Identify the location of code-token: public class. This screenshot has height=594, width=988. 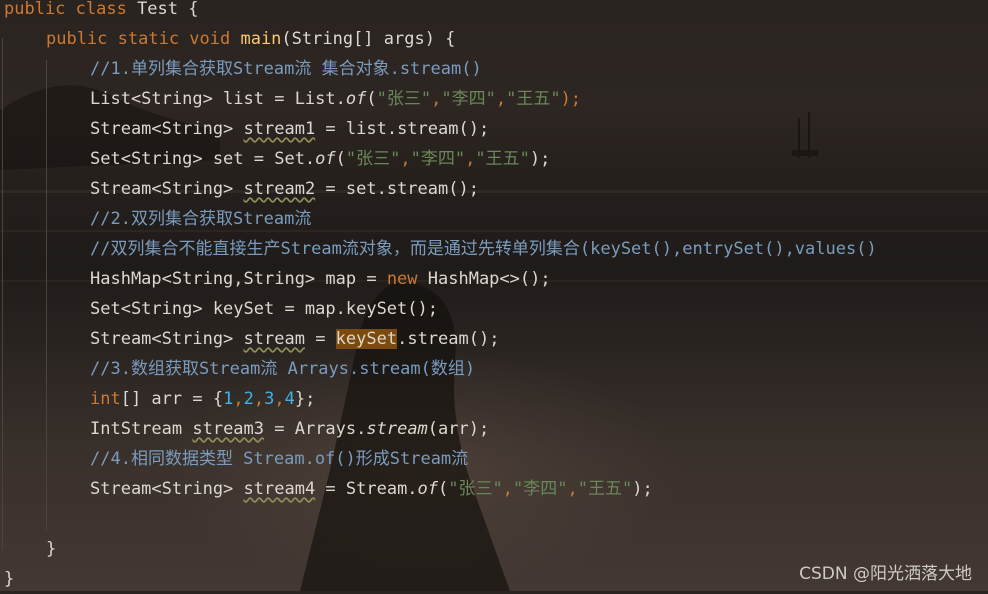
(71, 9).